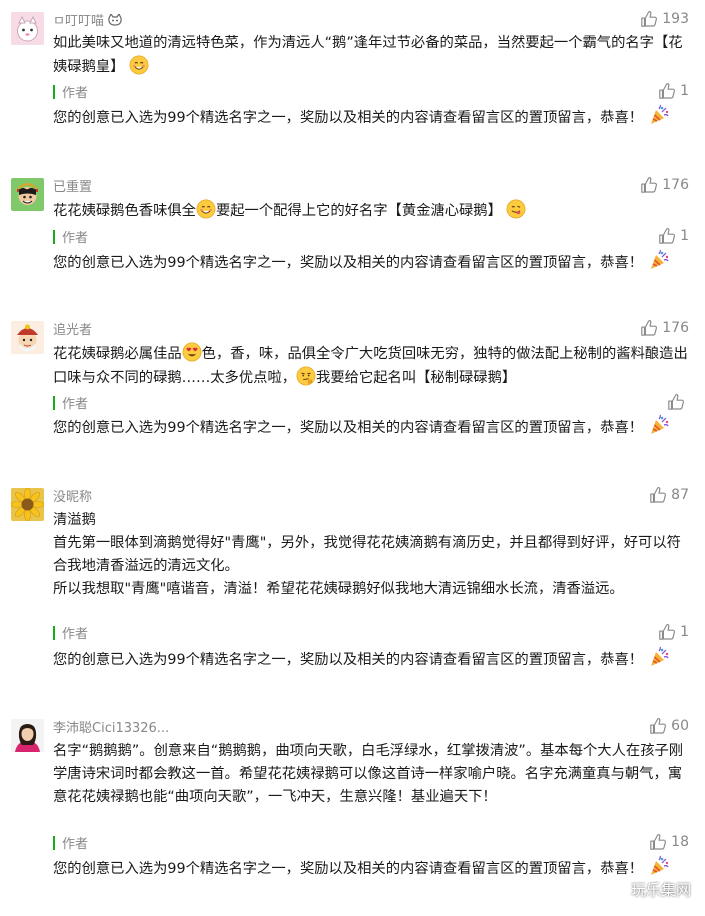 This screenshot has height=916, width=705. Describe the element at coordinates (72, 495) in the screenshot. I see `comment-username: 没昵称` at that location.